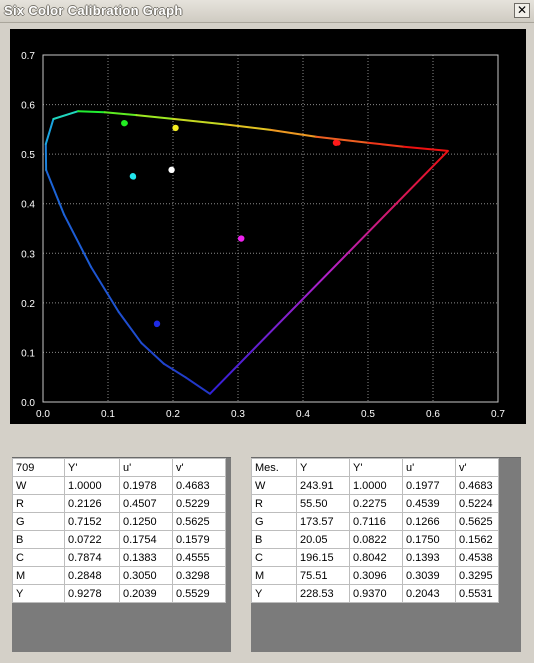 The width and height of the screenshot is (534, 663). I want to click on x-tick-label: 0.1, so click(108, 414).